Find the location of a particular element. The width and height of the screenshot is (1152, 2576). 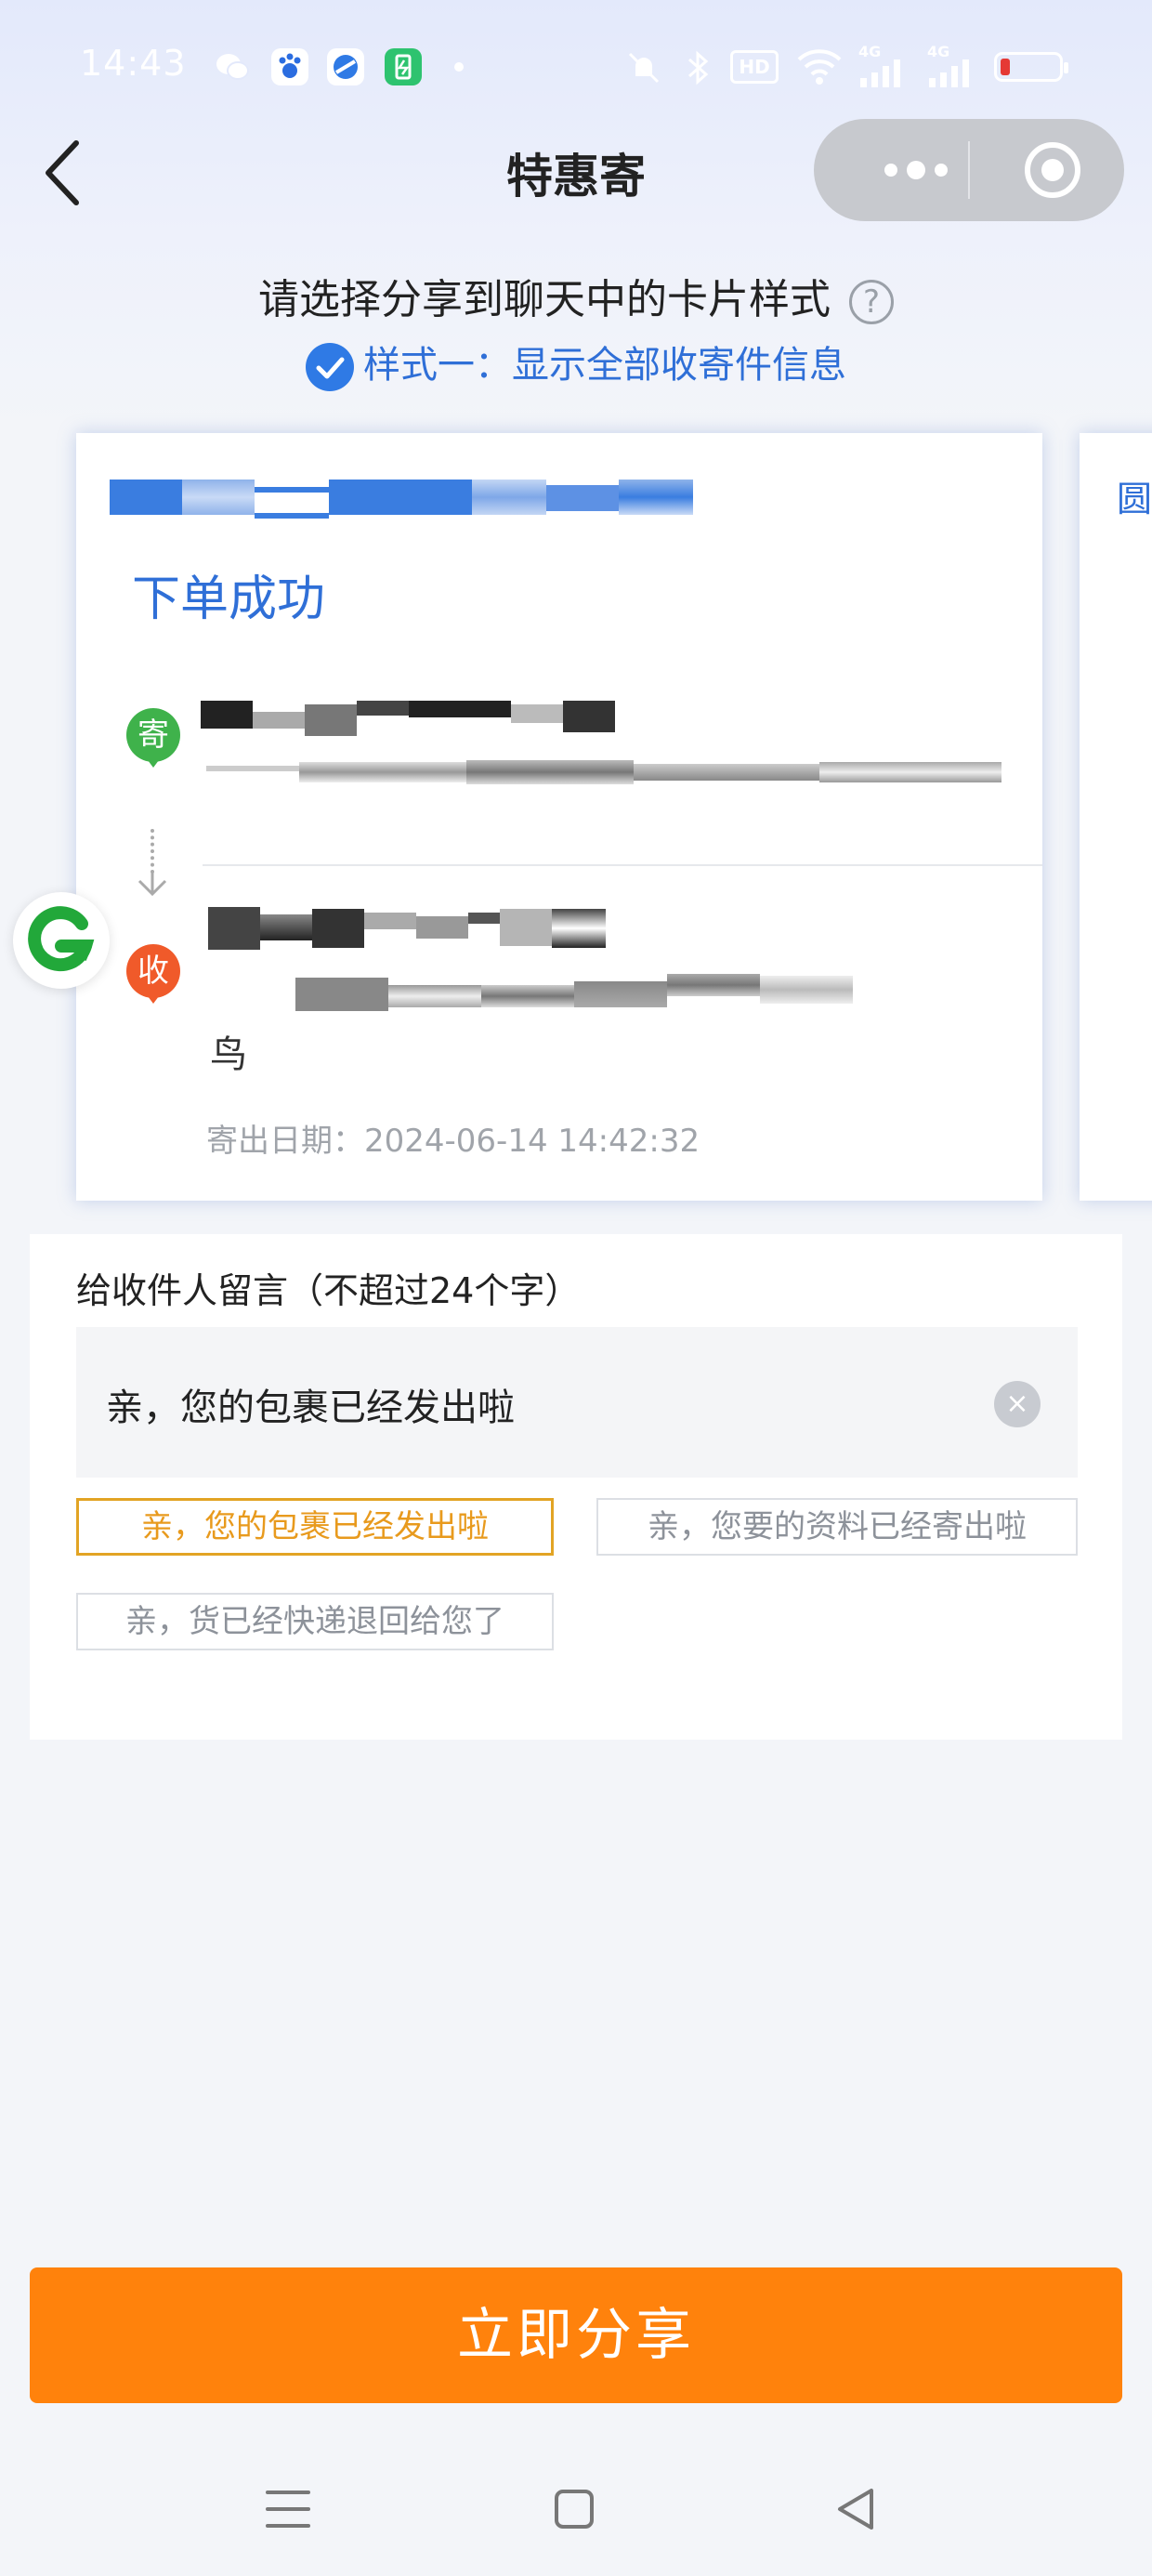

baidu-app-icon is located at coordinates (289, 66).